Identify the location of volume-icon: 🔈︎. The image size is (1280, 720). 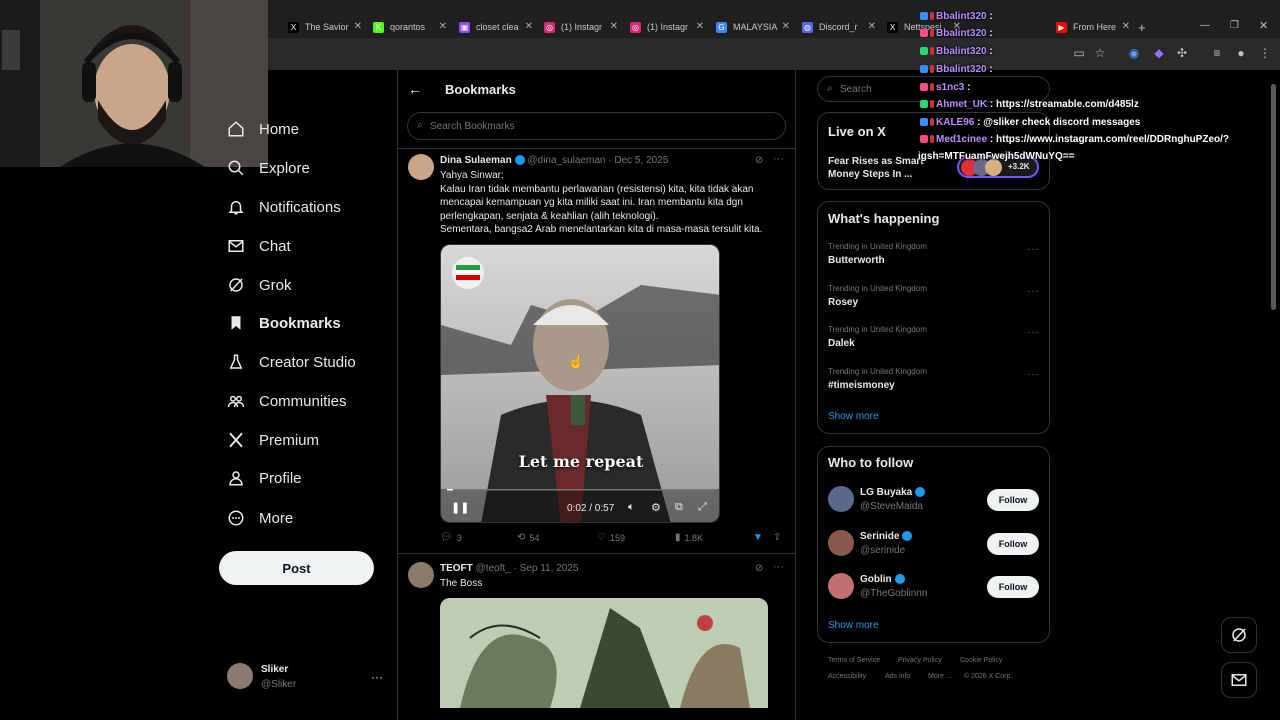
(631, 507).